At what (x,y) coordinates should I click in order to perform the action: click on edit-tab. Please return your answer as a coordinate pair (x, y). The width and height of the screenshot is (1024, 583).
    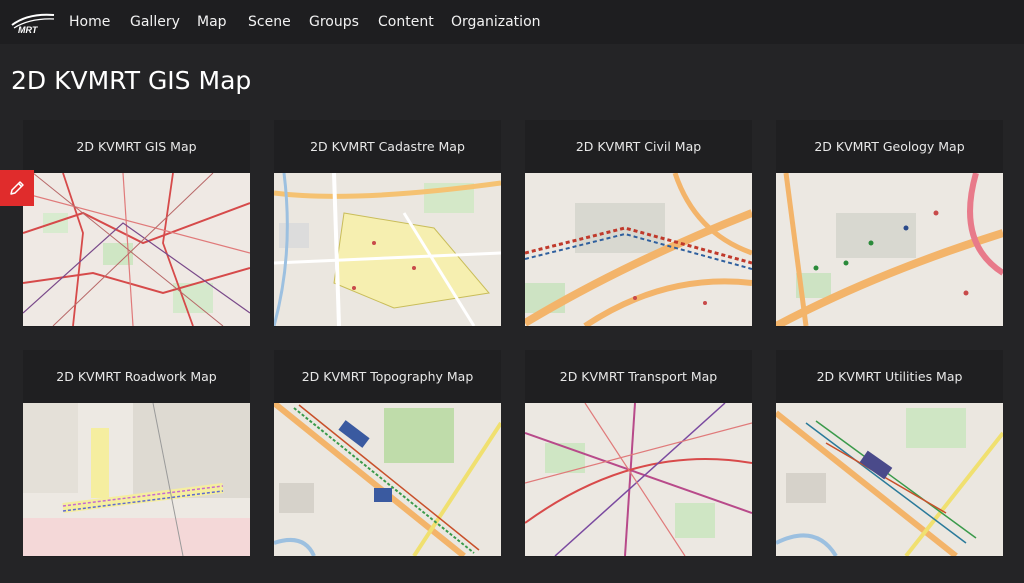
    Looking at the image, I should click on (17, 188).